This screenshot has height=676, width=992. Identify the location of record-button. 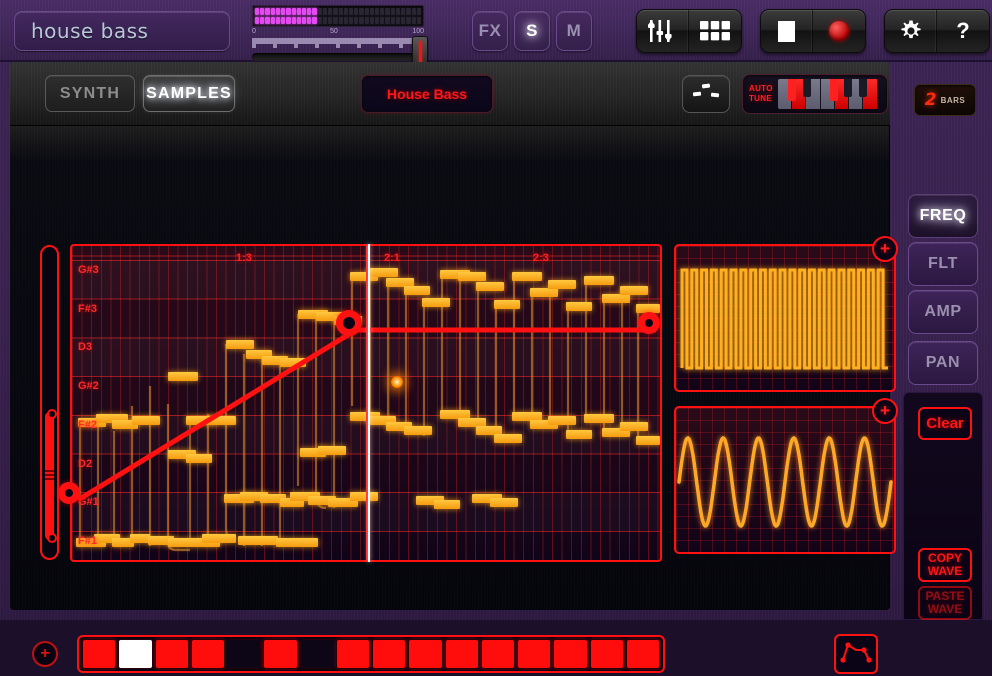
(839, 31).